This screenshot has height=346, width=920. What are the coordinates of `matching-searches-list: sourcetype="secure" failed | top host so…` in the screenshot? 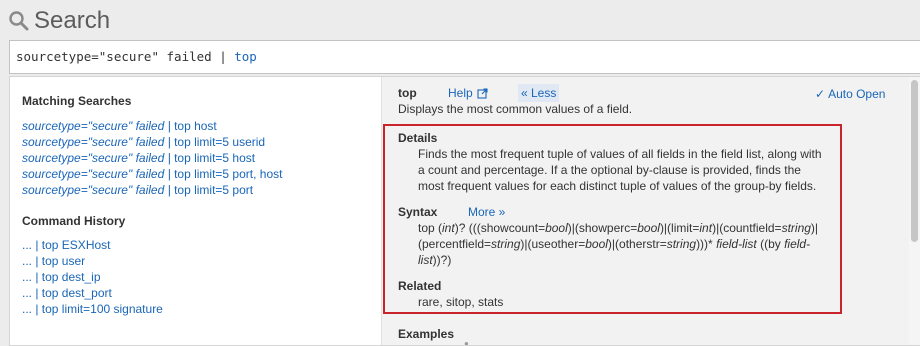 It's located at (152, 159).